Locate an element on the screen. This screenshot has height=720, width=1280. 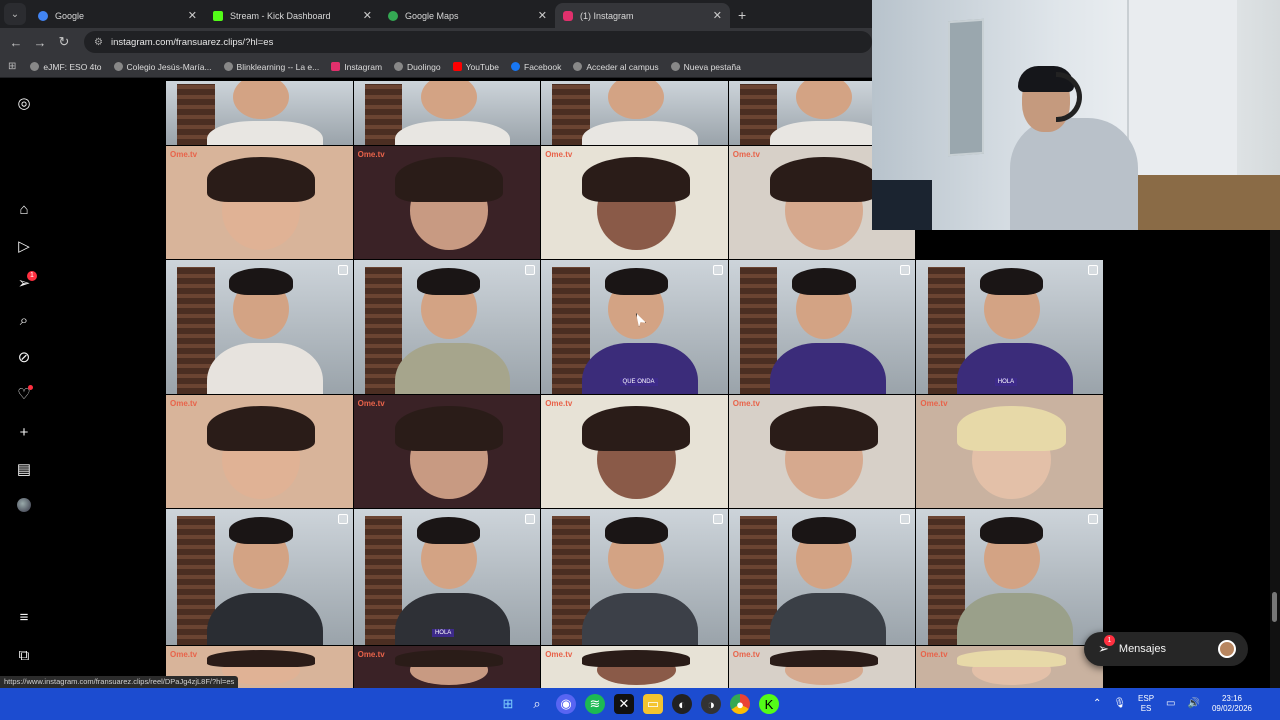
tab-instagram: (1) Instagram ✕ is located at coordinates (642, 15).